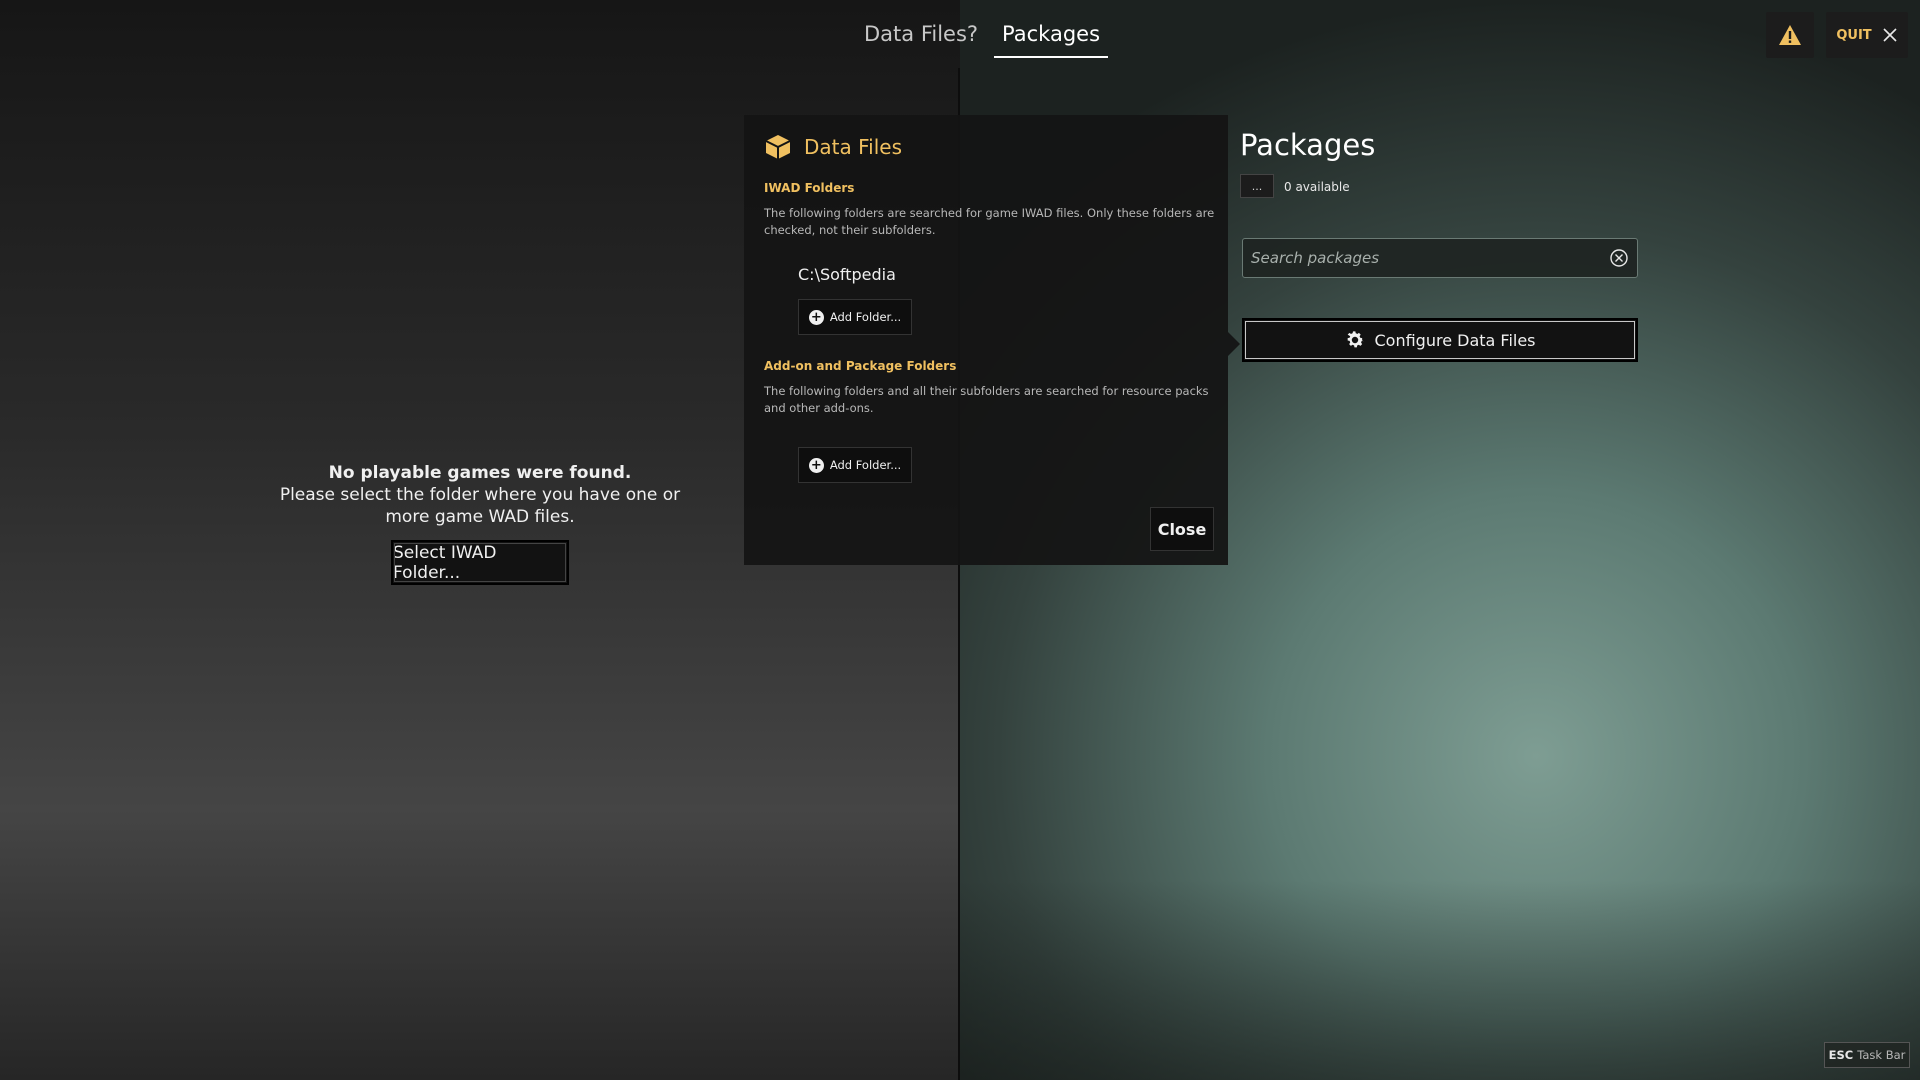 This screenshot has width=1920, height=1080. Describe the element at coordinates (480, 473) in the screenshot. I see `no-games-title: No playable games were found.` at that location.